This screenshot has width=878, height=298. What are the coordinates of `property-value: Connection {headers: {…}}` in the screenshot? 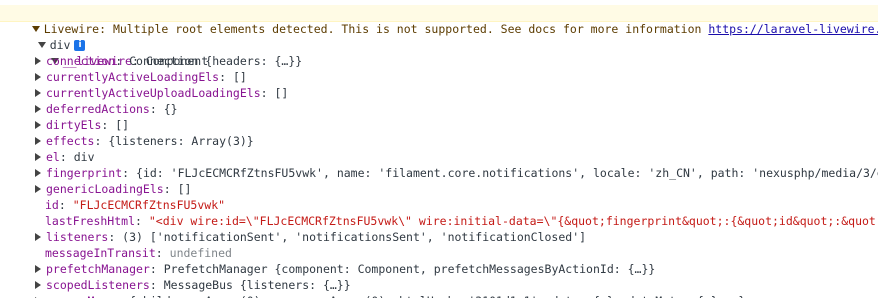 It's located at (216, 61).